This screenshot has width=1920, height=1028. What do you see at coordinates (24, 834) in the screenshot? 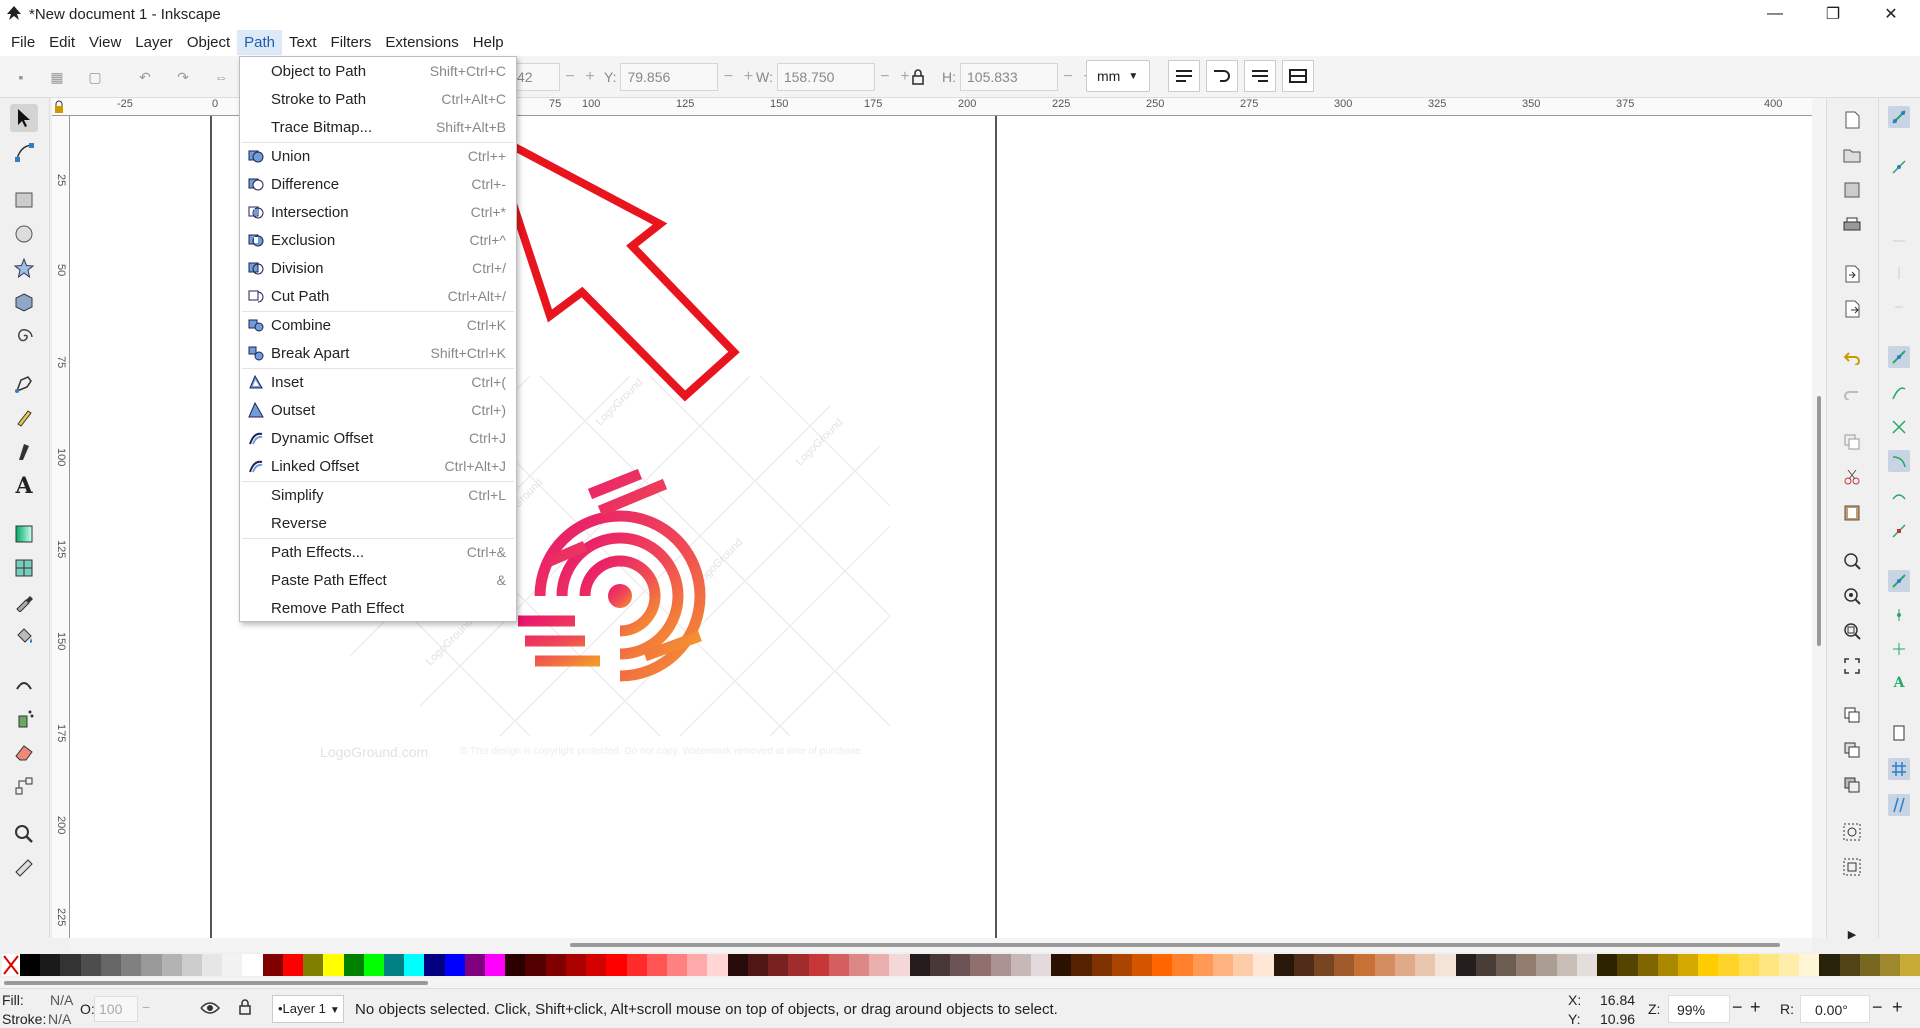
I see `zoom-tool` at bounding box center [24, 834].